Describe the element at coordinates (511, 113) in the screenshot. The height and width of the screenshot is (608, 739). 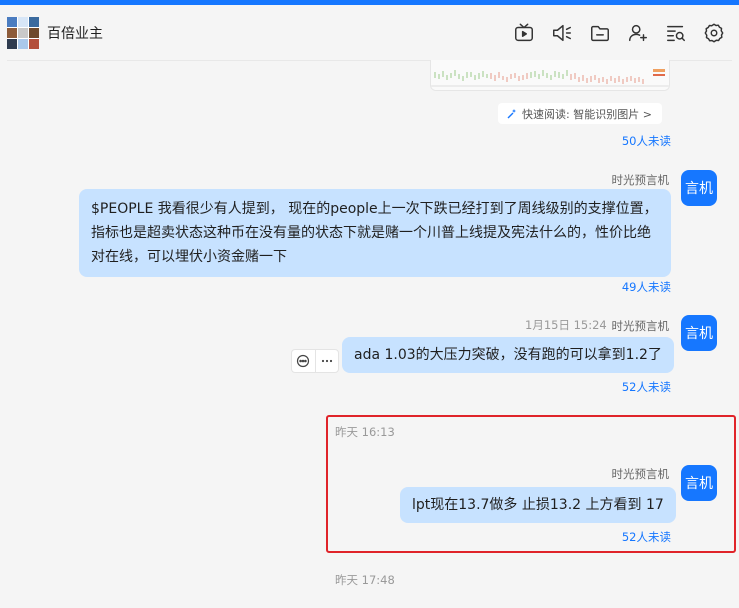
I see `sparkle-icon` at that location.